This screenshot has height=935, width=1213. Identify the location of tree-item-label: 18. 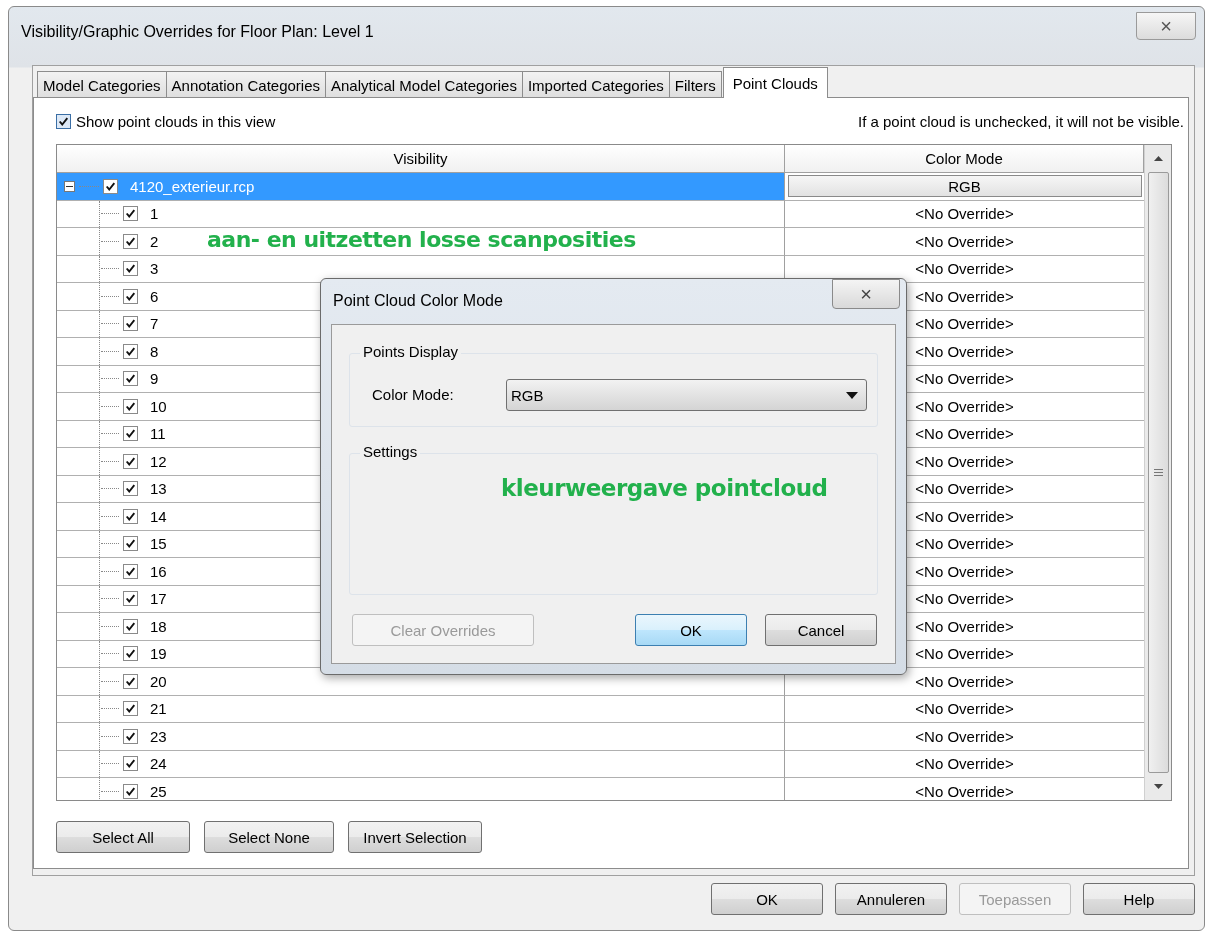
(158, 626).